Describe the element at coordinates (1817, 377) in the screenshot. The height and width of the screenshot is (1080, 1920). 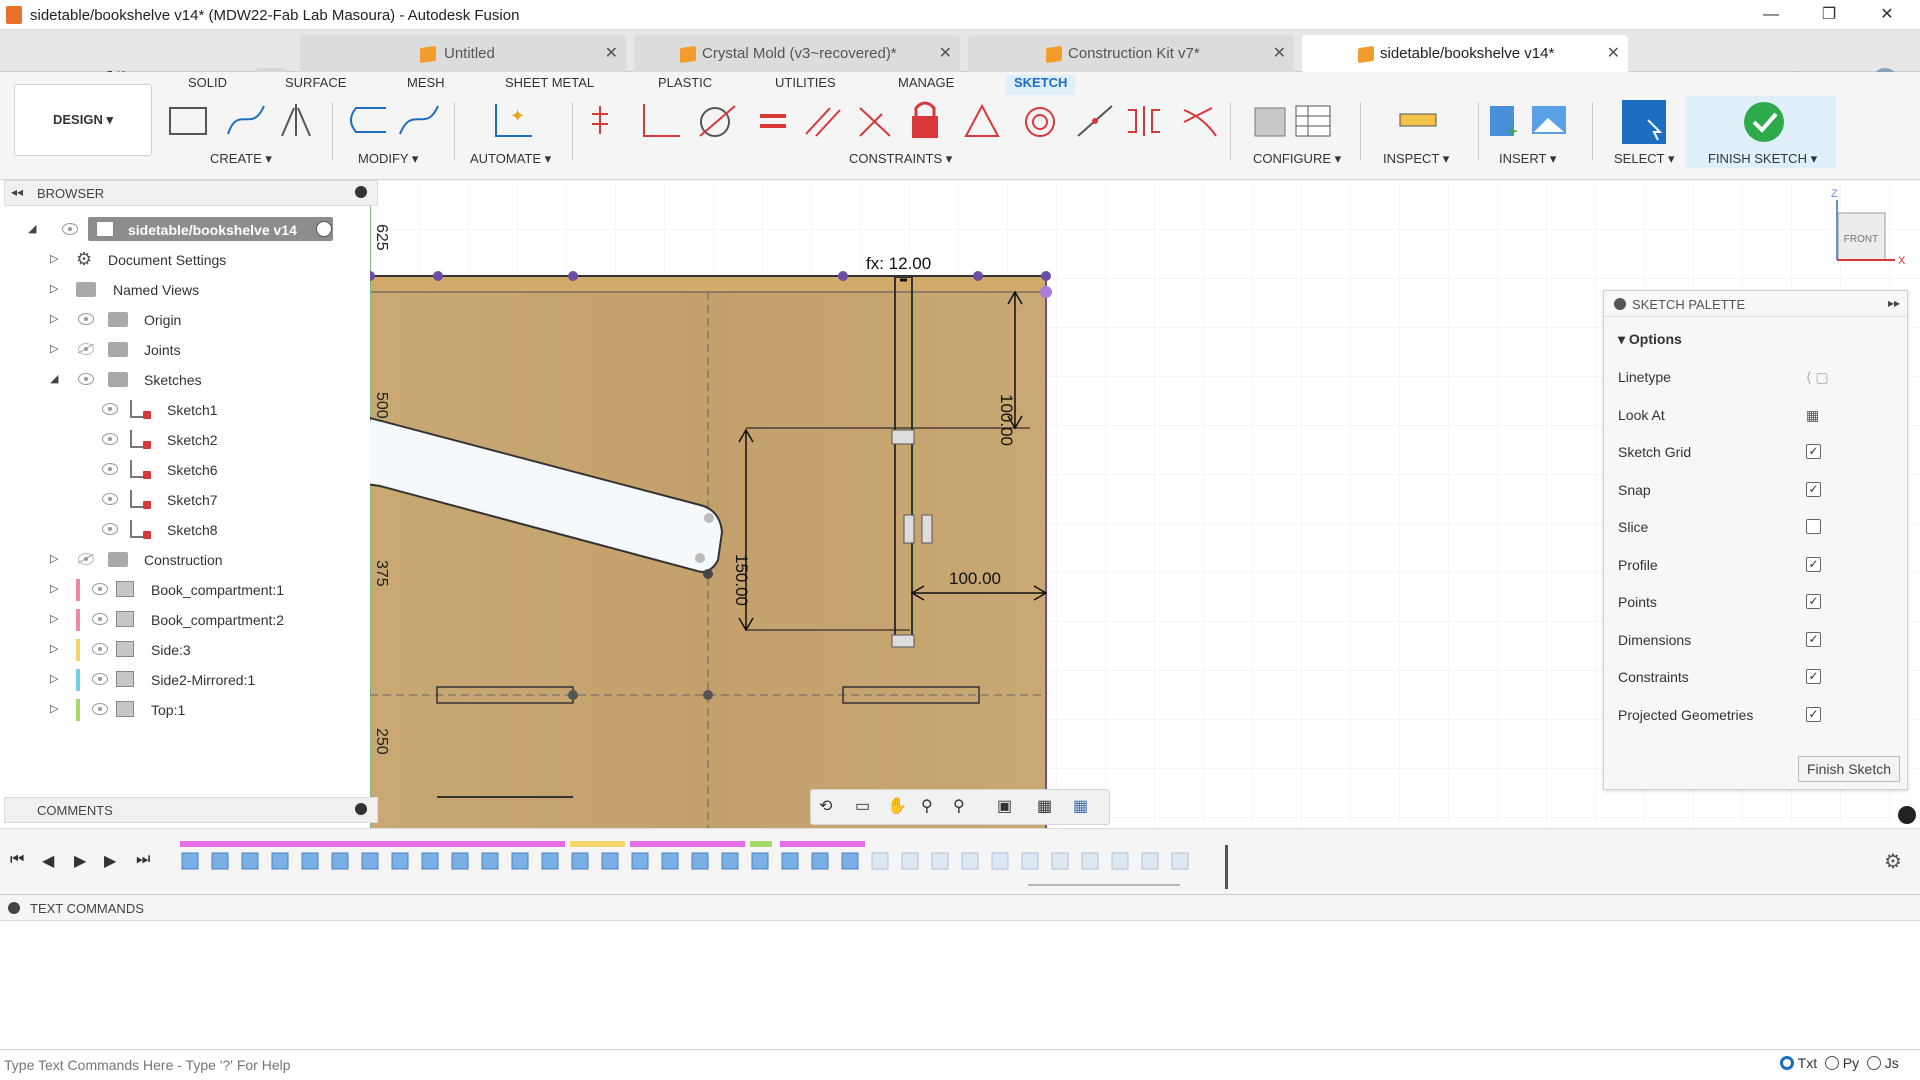
I see `linetype-icons: ⟨ ▢` at that location.